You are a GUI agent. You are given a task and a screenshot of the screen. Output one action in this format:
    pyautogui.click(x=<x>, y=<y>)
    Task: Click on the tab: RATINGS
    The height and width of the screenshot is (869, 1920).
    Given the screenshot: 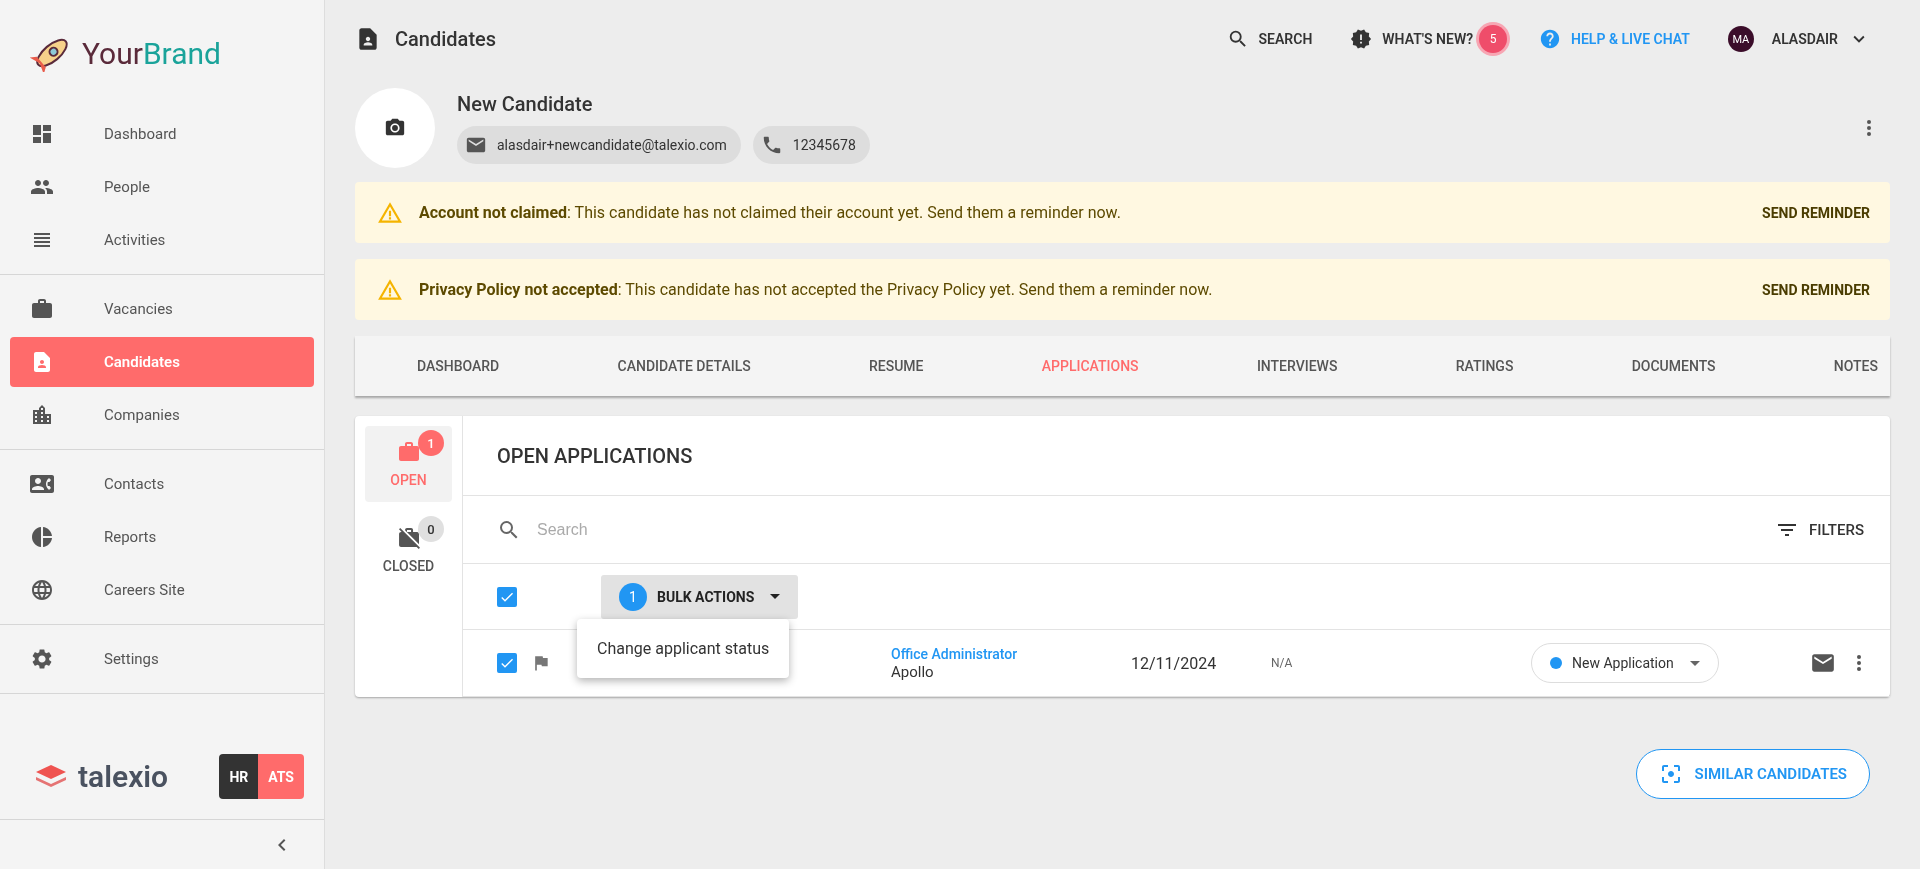 What is the action you would take?
    pyautogui.click(x=1484, y=366)
    